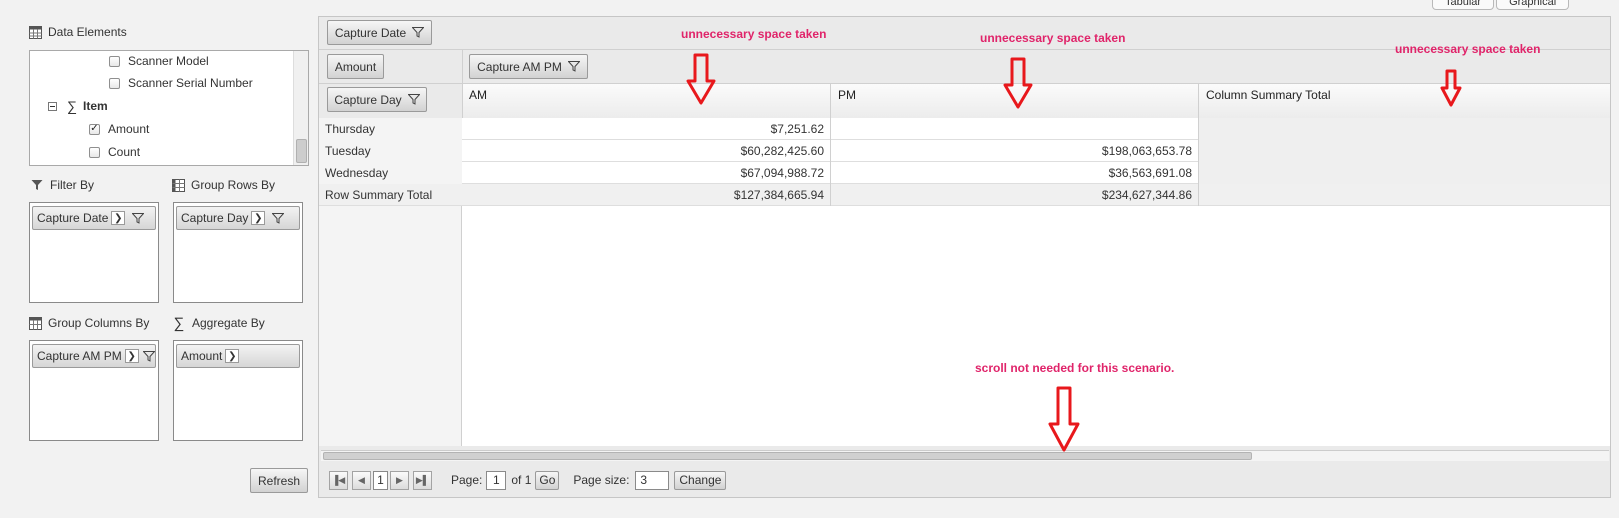  What do you see at coordinates (379, 195) in the screenshot?
I see `row-header: Row Summary Total` at bounding box center [379, 195].